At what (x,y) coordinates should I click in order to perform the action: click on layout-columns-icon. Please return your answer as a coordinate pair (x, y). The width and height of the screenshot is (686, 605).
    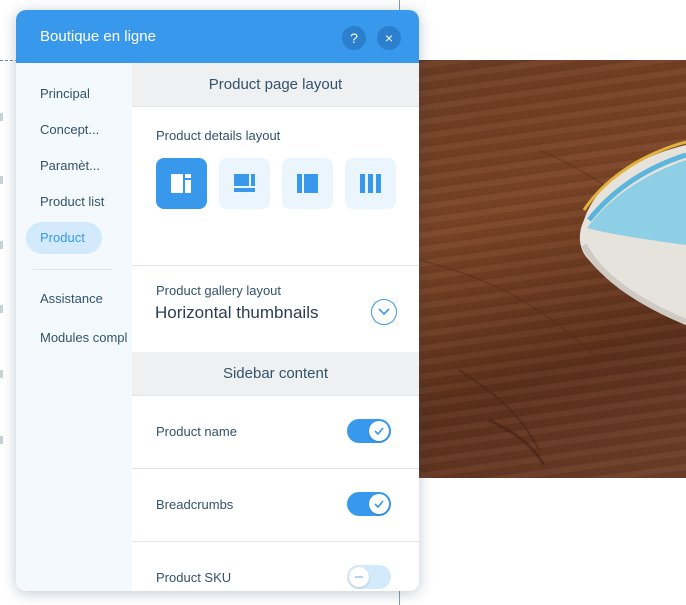
    Looking at the image, I should click on (370, 183).